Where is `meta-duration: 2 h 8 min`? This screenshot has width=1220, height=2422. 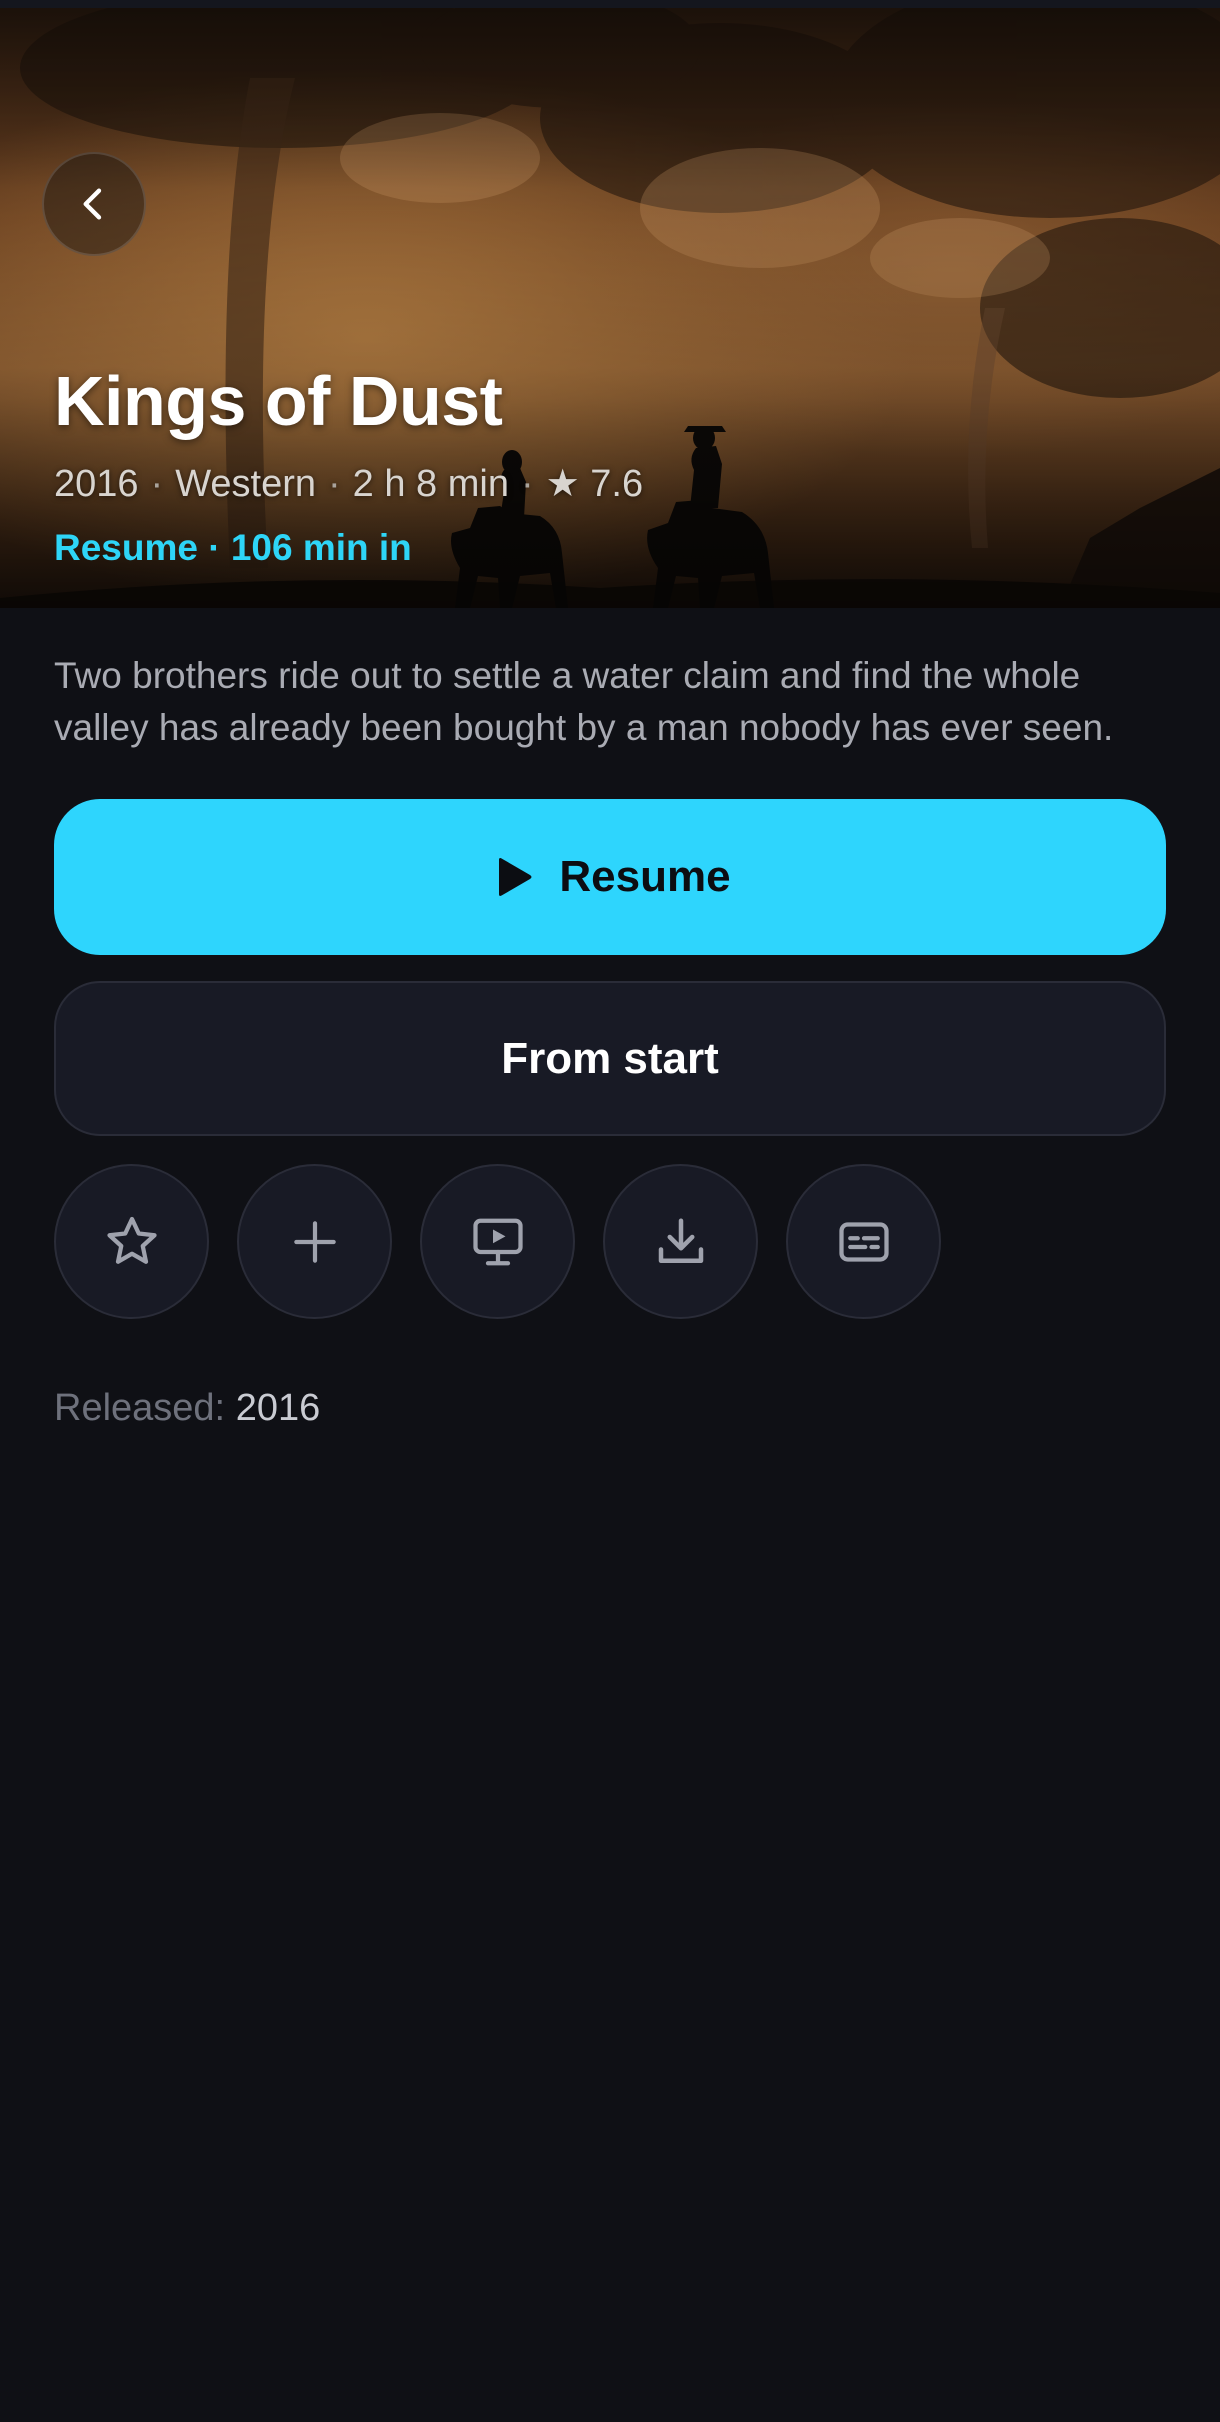
meta-duration: 2 h 8 min is located at coordinates (430, 484).